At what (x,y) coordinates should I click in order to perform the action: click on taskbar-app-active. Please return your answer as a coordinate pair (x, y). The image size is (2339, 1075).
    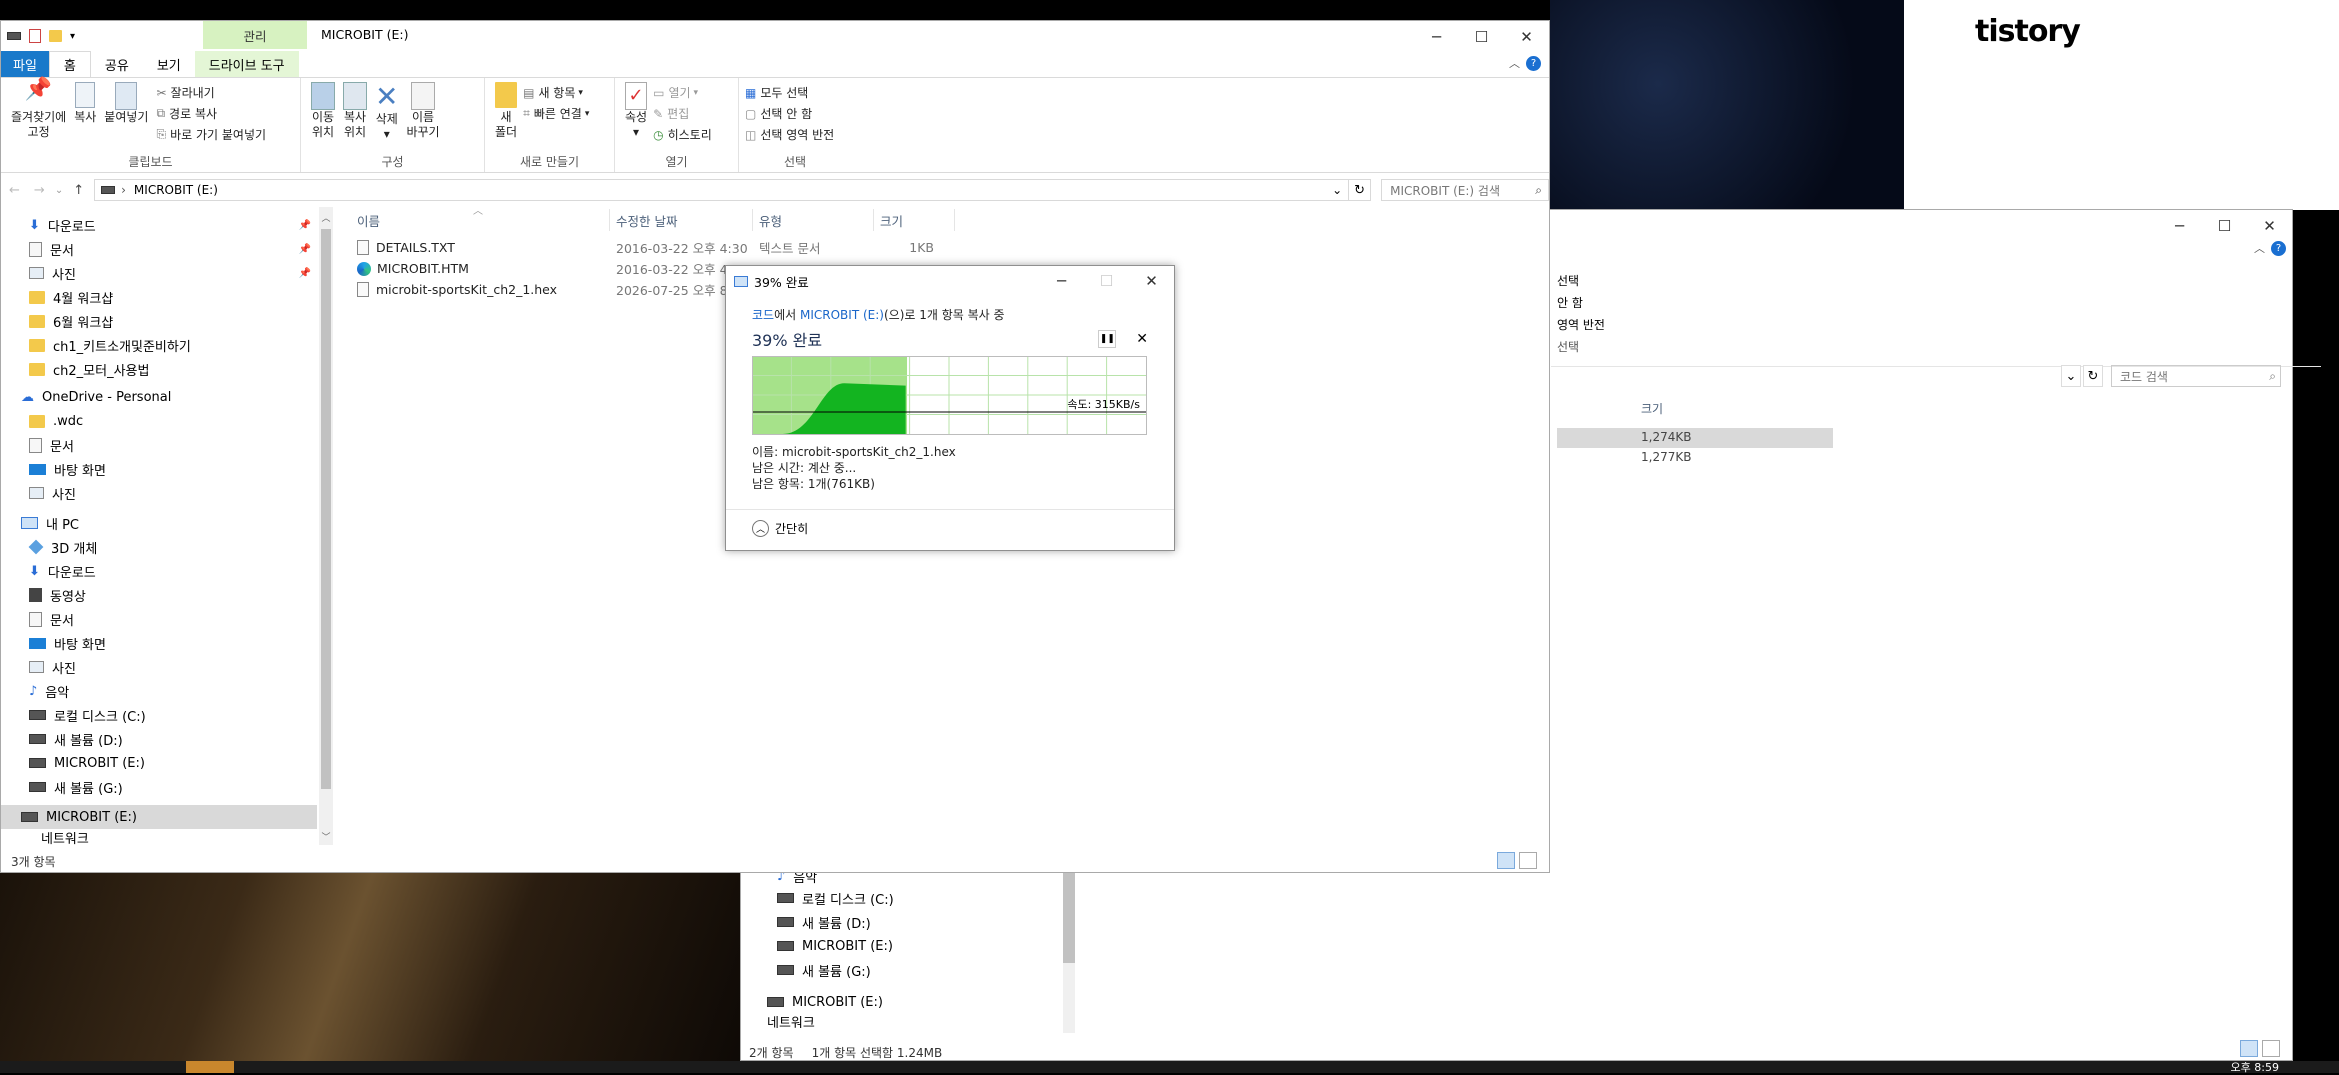
    Looking at the image, I should click on (210, 1067).